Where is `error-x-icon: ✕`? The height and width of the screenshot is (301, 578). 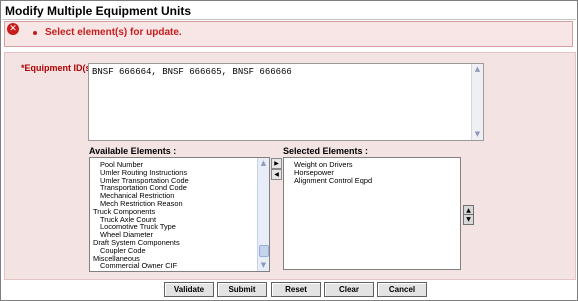 error-x-icon: ✕ is located at coordinates (13, 29).